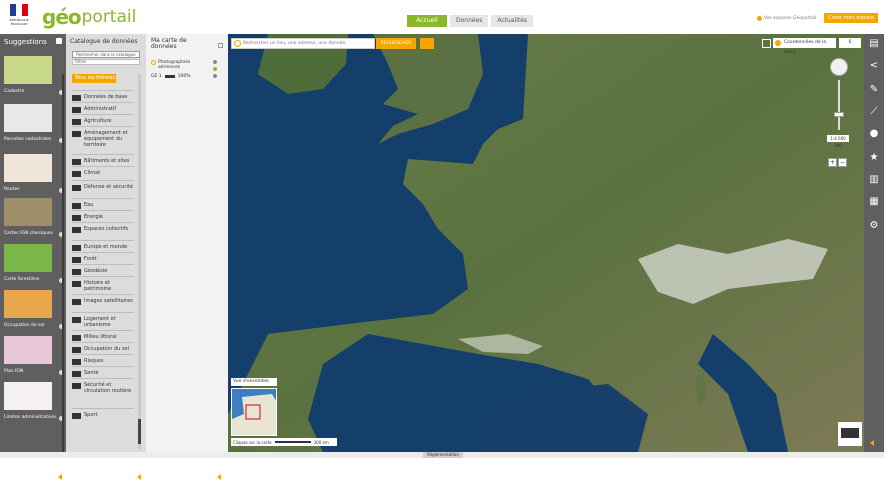 This screenshot has height=480, width=884. Describe the element at coordinates (106, 54) in the screenshot. I see `catalog-search-button: Rechercher dans le catalogue` at that location.